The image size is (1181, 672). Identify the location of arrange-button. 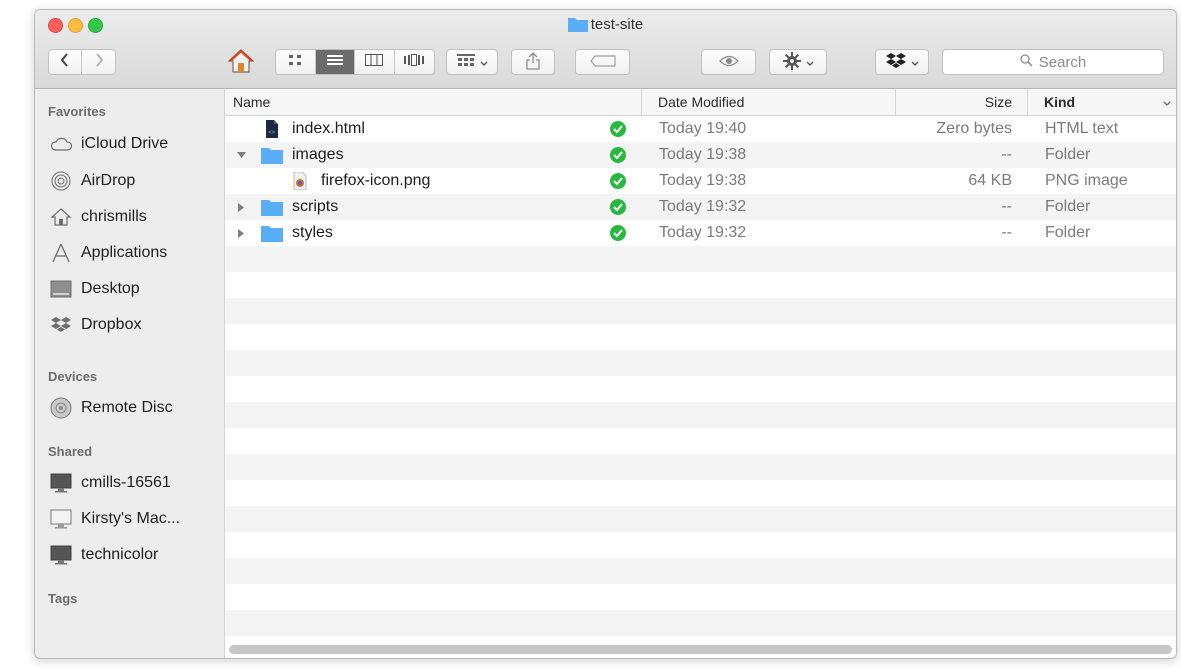
(472, 62).